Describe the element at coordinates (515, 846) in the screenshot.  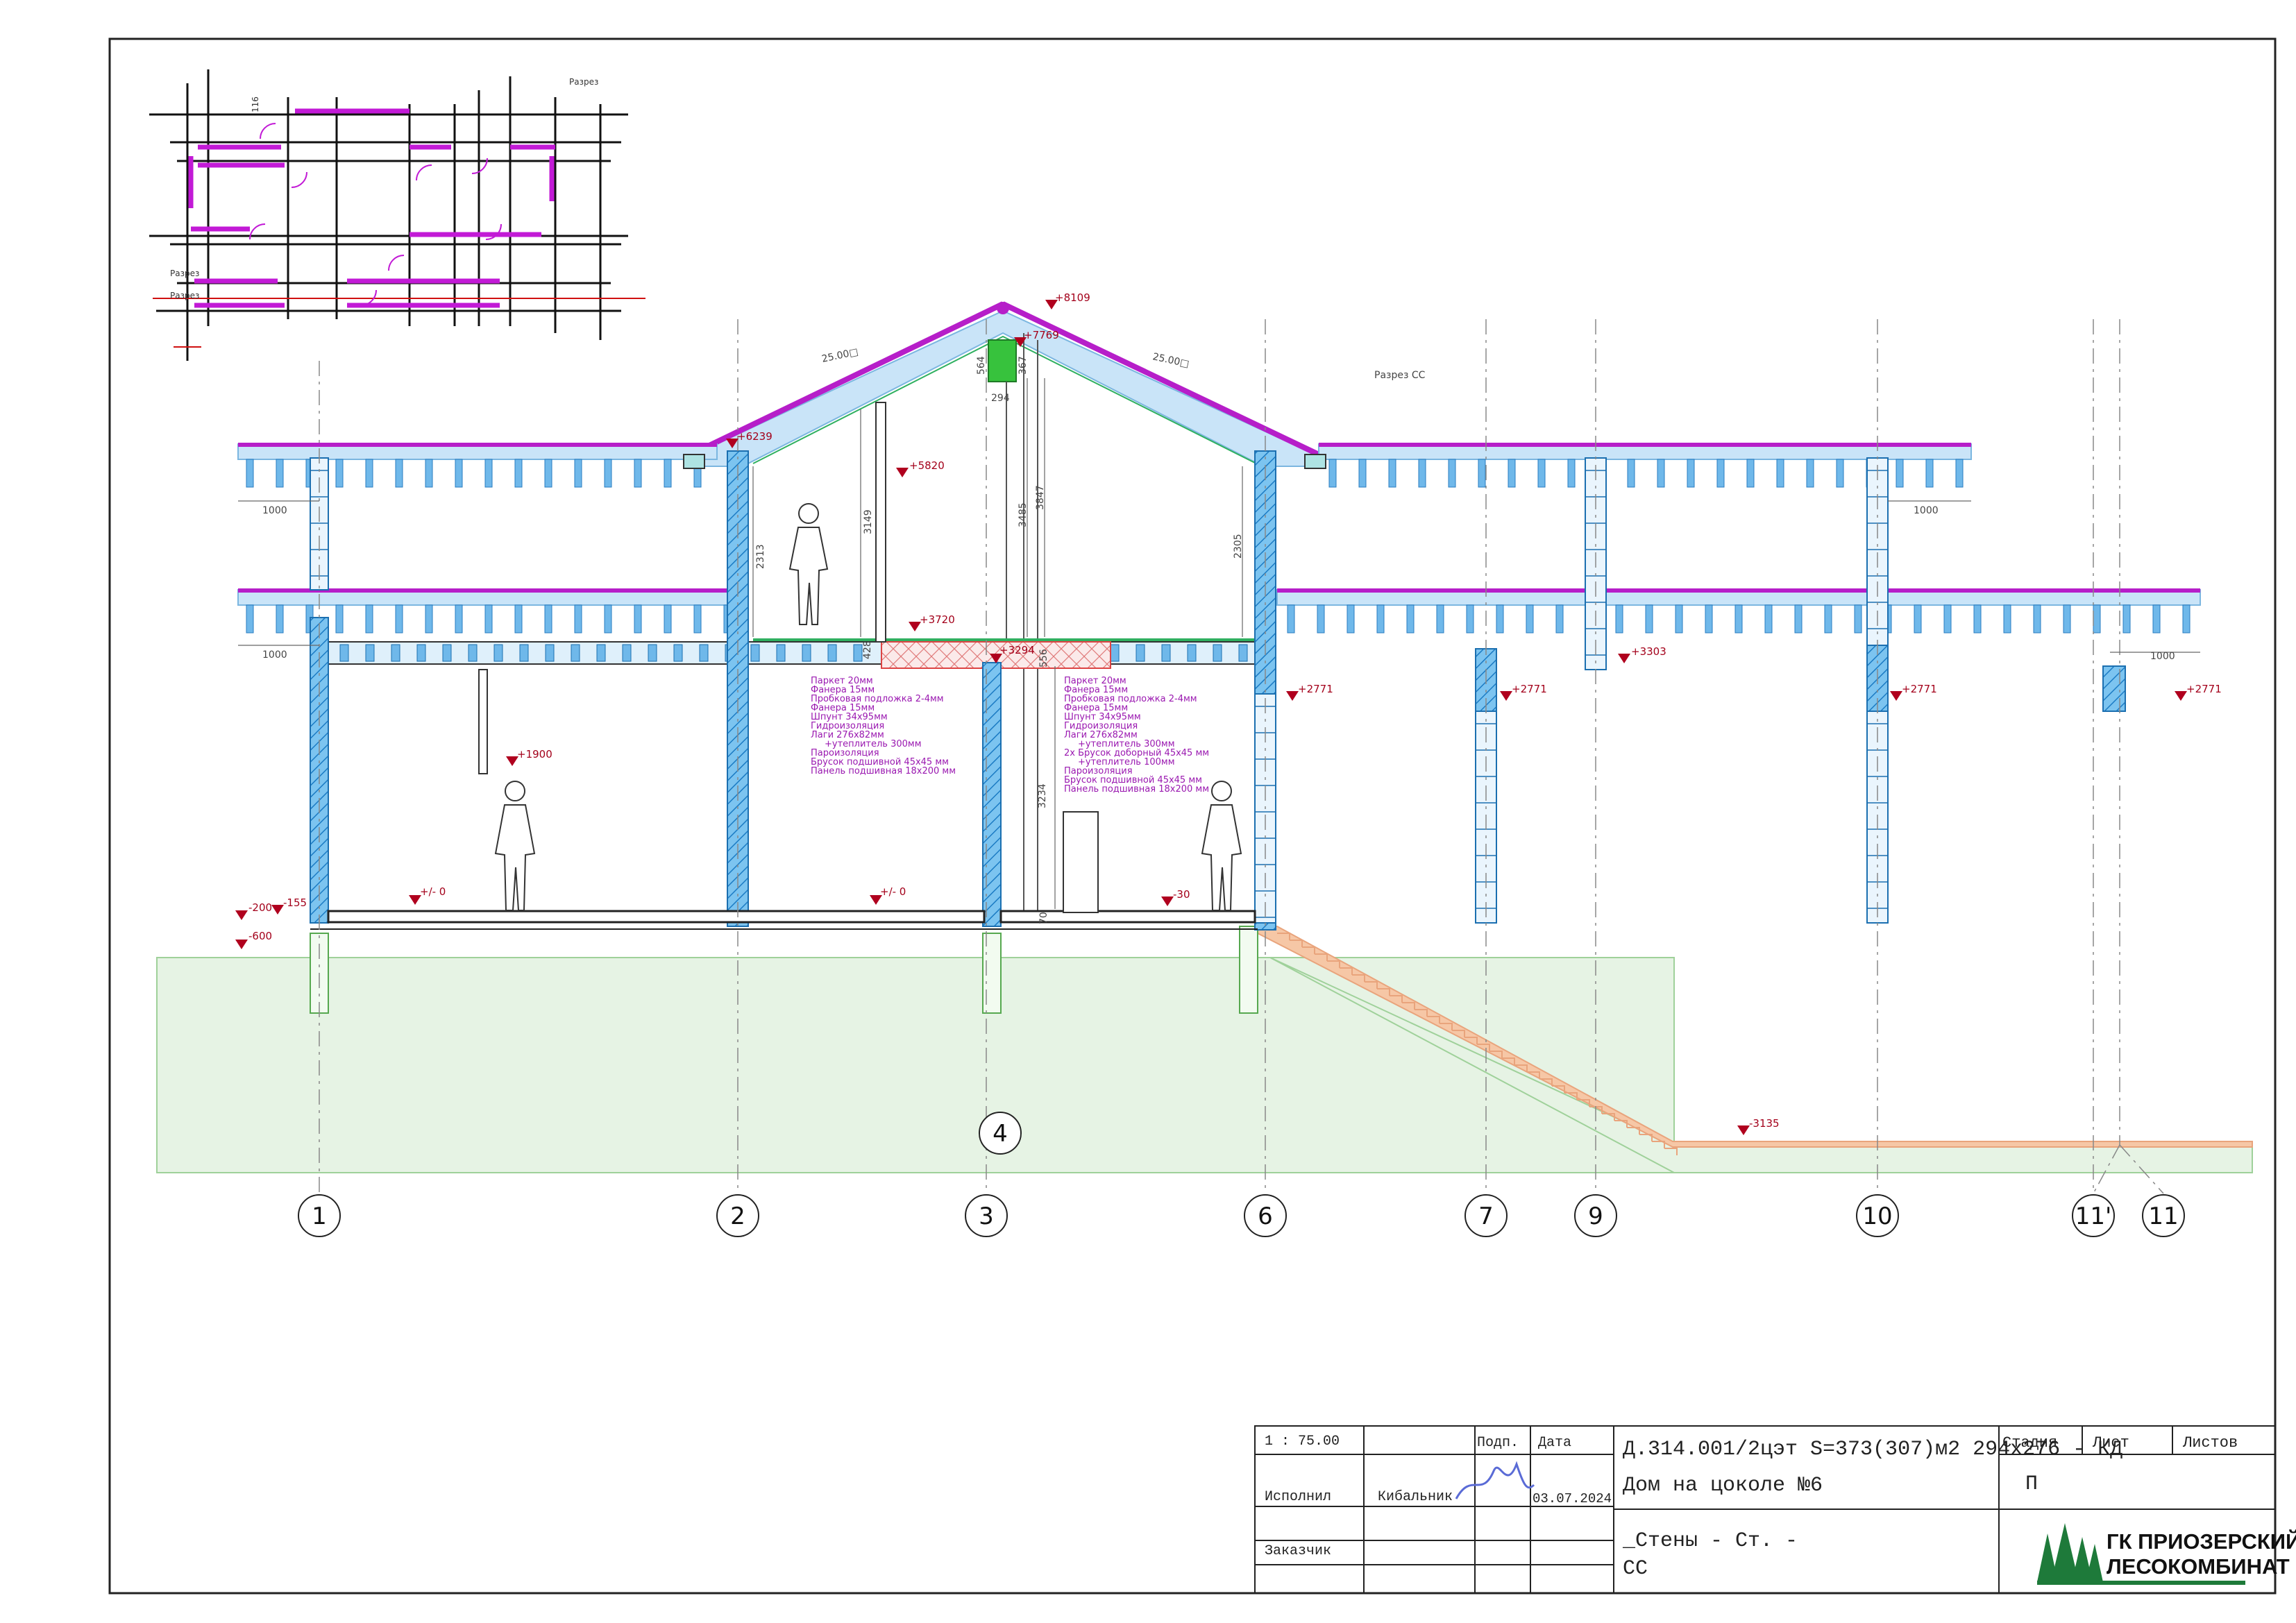
I see `person-figure-left` at that location.